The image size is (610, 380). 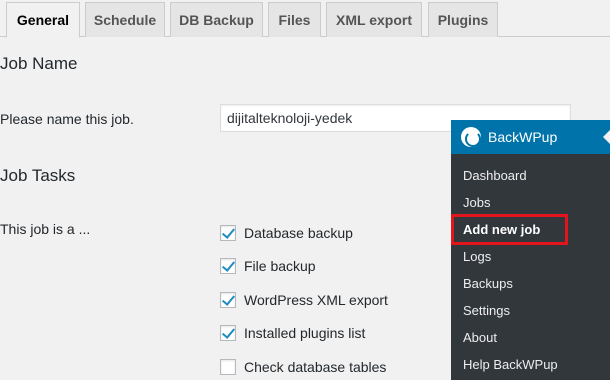 I want to click on task-plugins-list: Installed plugins list, so click(x=292, y=333).